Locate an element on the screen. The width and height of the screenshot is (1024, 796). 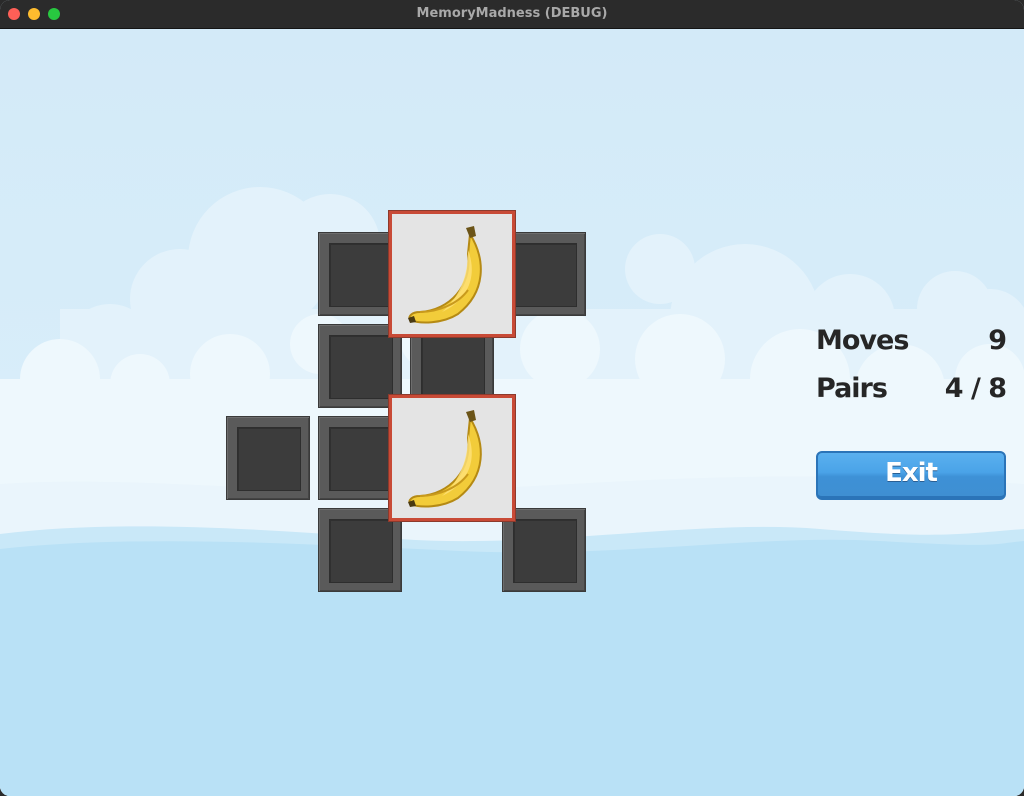
card-face-down is located at coordinates (268, 458).